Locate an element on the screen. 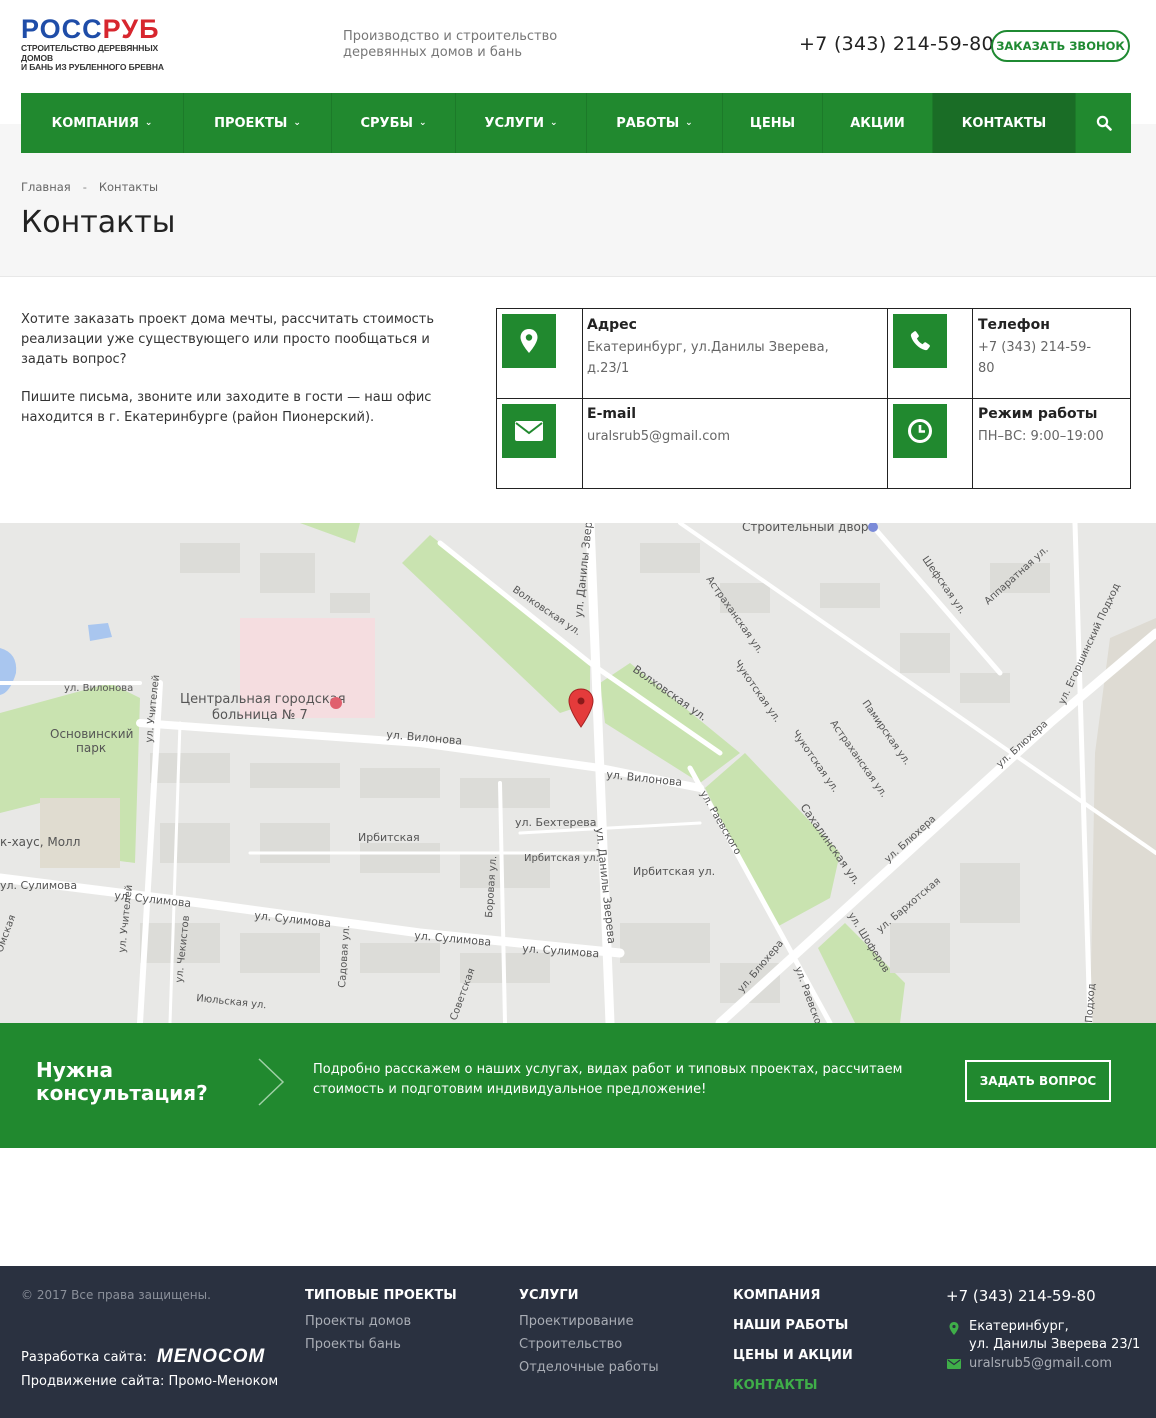  cta-title-line-1: Нужна is located at coordinates (74, 1070).